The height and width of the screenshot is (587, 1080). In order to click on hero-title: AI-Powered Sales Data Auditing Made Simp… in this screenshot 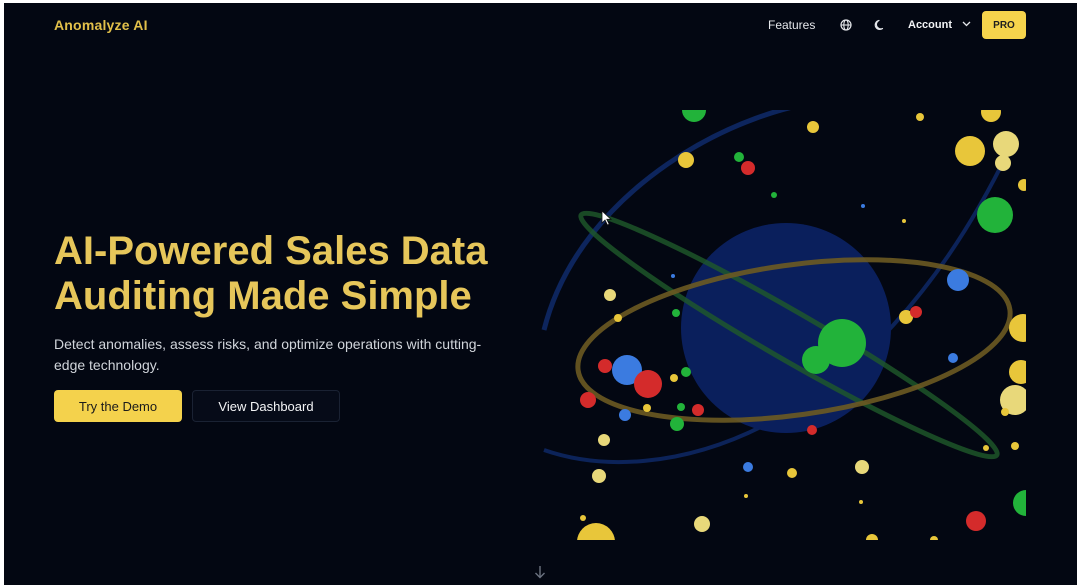, I will do `click(304, 274)`.